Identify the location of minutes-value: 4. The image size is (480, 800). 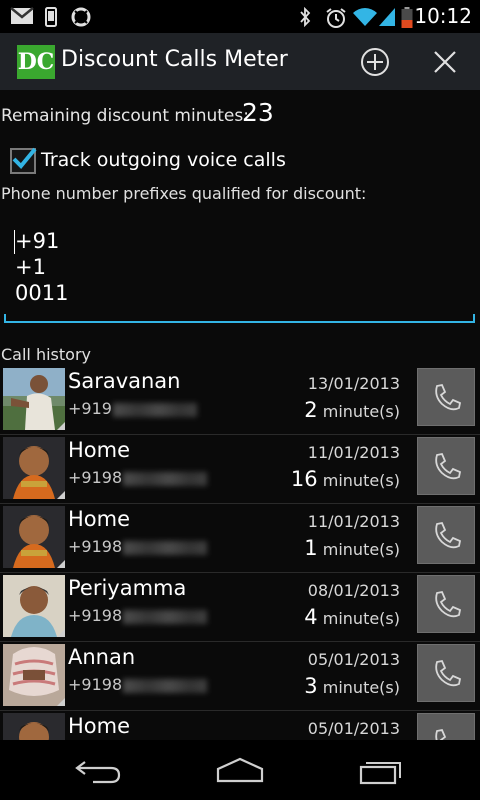
(311, 617).